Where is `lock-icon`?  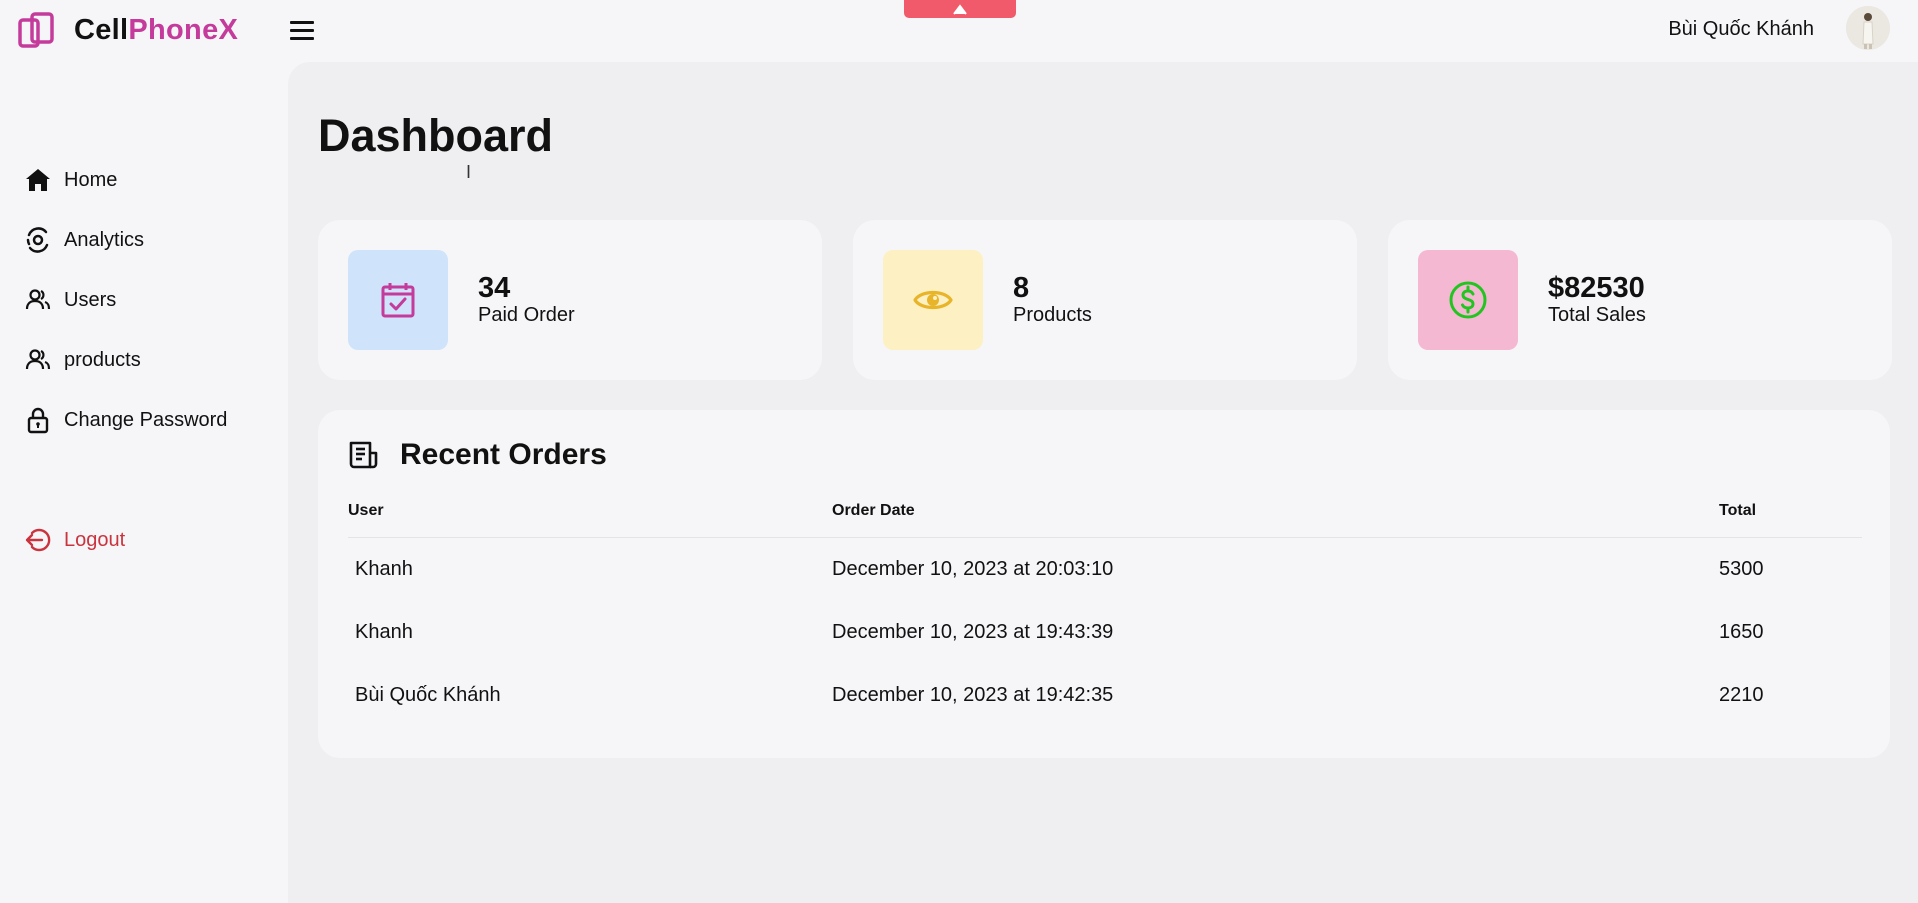
lock-icon is located at coordinates (38, 420).